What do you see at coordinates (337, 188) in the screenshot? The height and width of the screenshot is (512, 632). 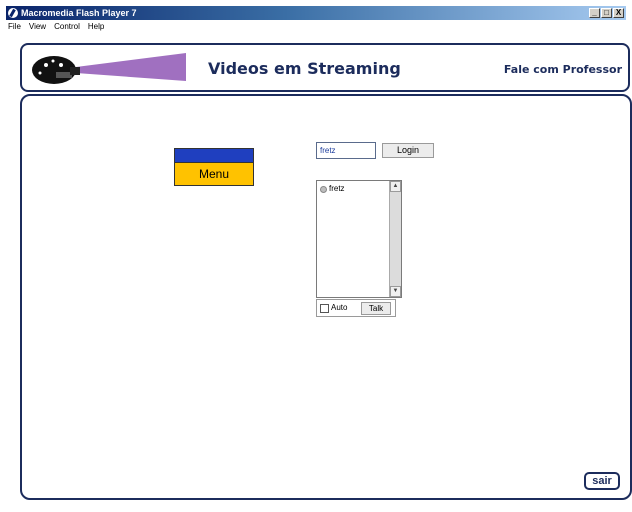 I see `user-name: fretz` at bounding box center [337, 188].